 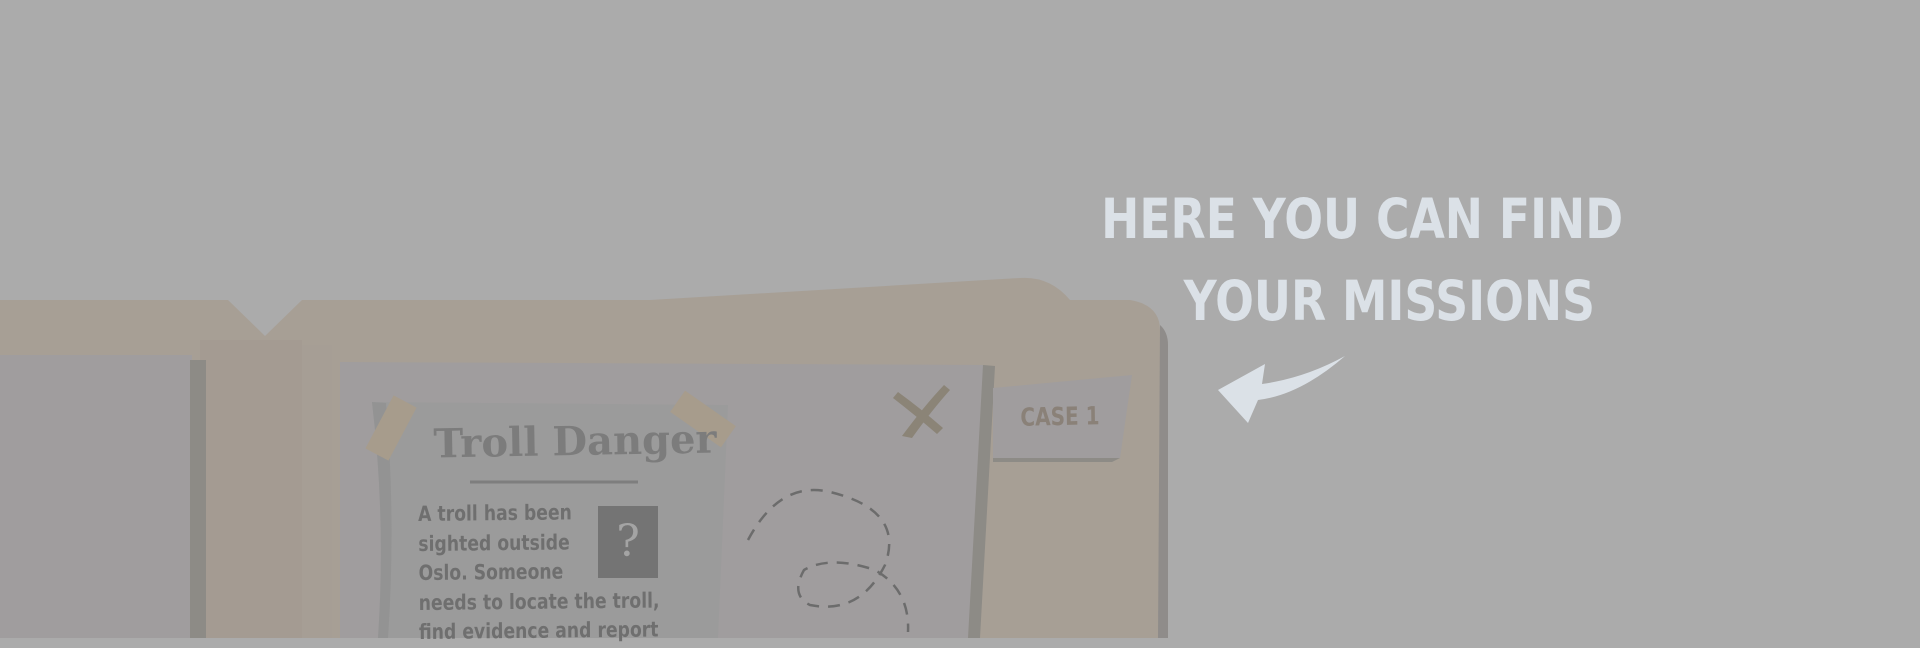 What do you see at coordinates (1281, 389) in the screenshot?
I see `hint-arrow-icon` at bounding box center [1281, 389].